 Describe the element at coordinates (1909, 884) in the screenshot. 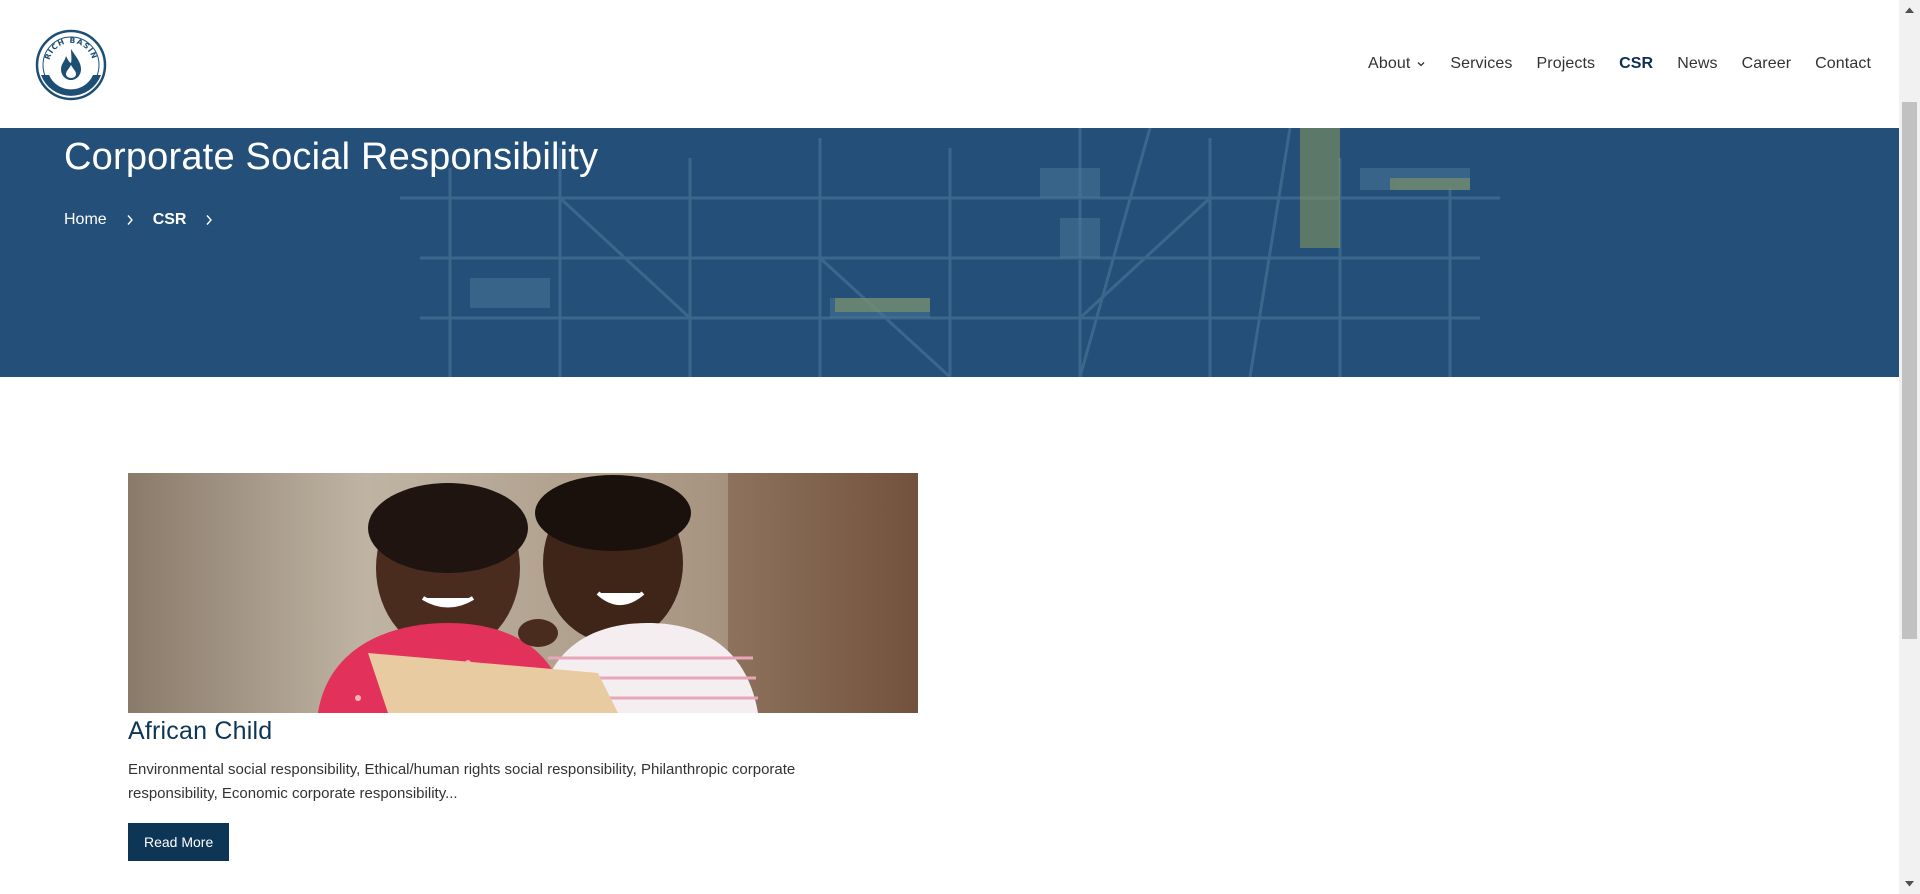

I see `scroll-down-arrow-icon` at that location.